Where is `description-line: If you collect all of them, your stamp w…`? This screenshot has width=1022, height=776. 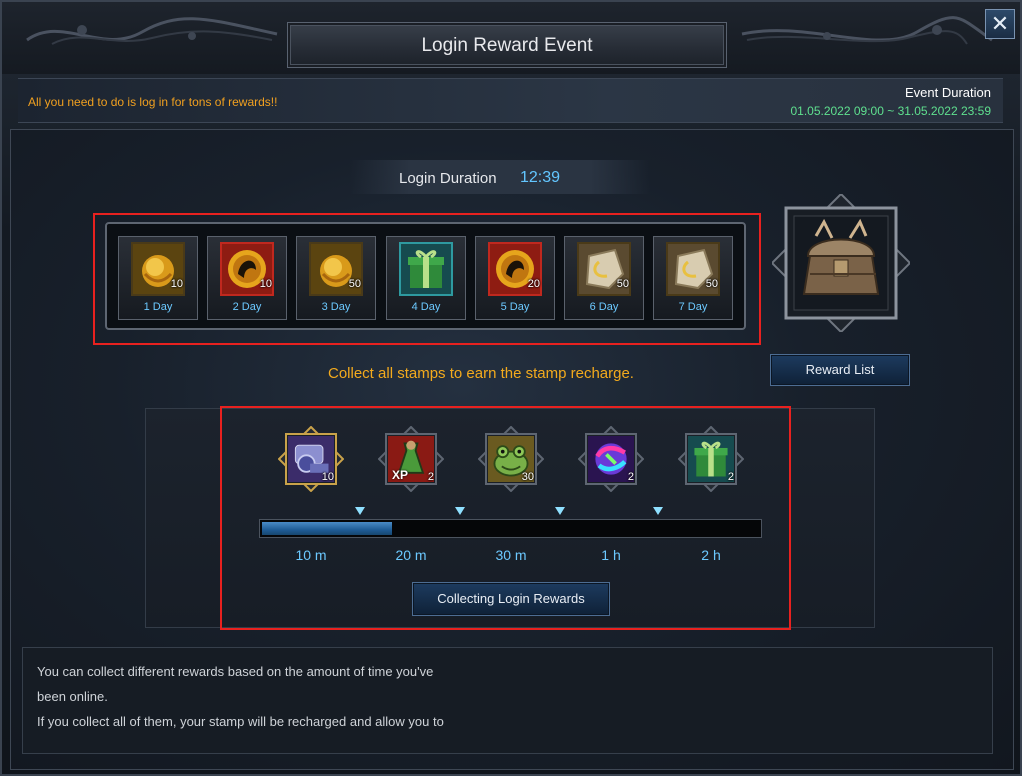 description-line: If you collect all of them, your stamp w… is located at coordinates (240, 721).